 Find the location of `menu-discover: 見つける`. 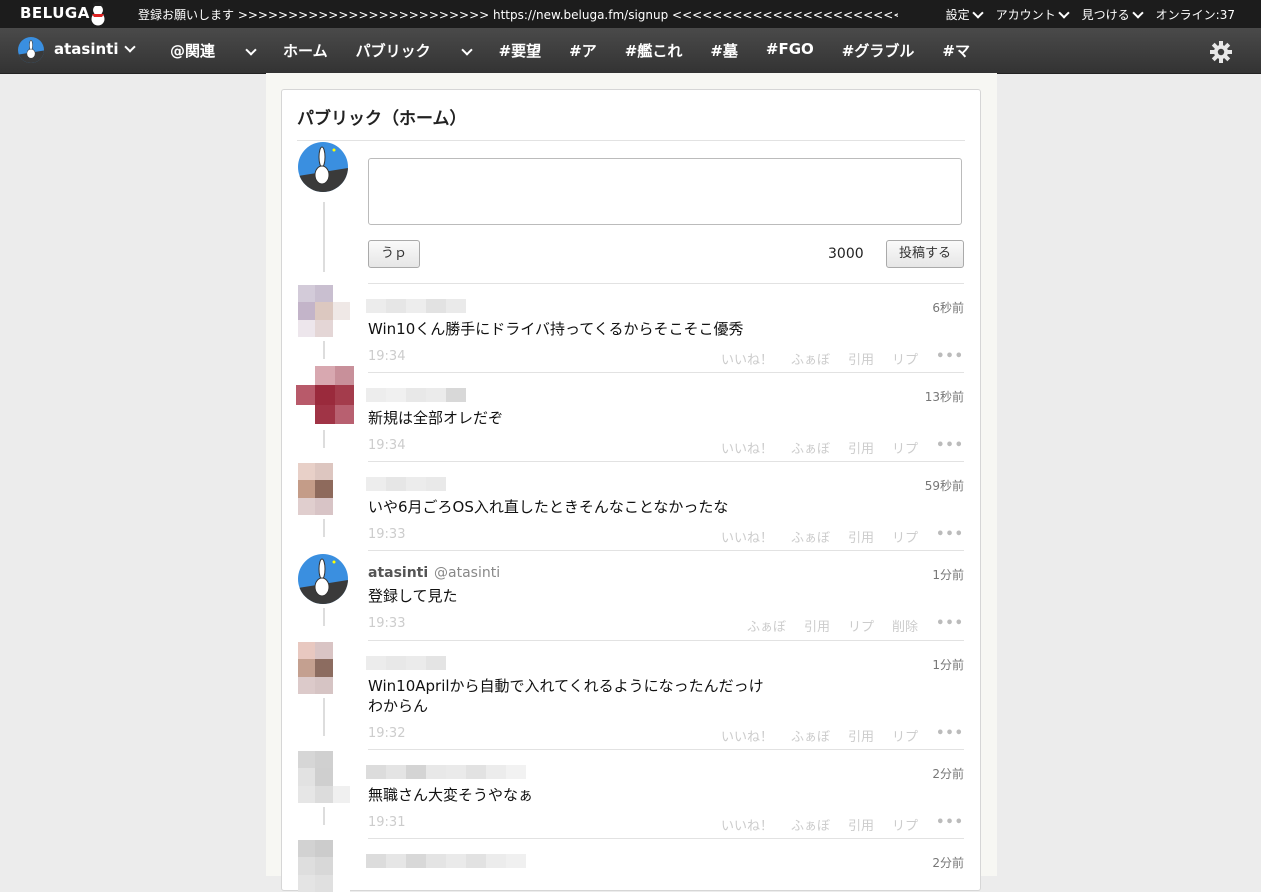

menu-discover: 見つける is located at coordinates (1113, 14).